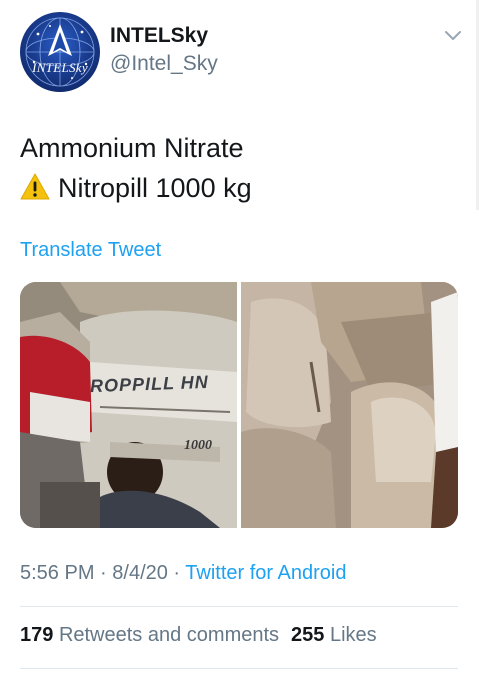 The height and width of the screenshot is (680, 479). Describe the element at coordinates (132, 148) in the screenshot. I see `tweet-text-line-1: Ammonium Nitrate` at that location.